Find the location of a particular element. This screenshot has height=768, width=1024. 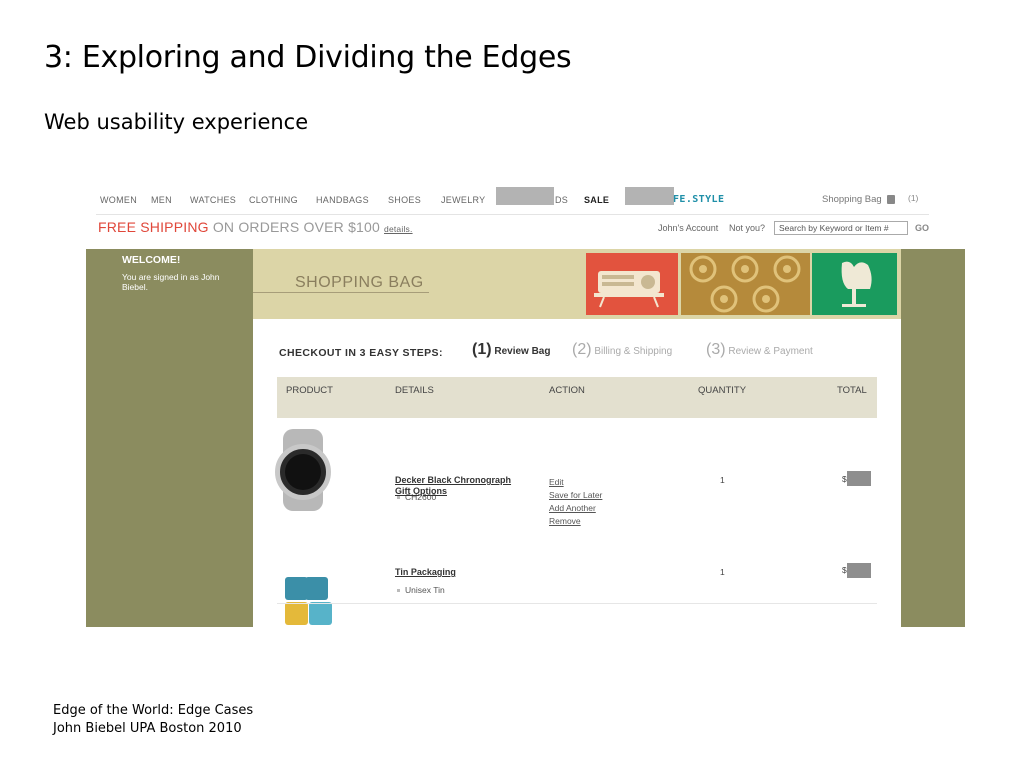

row-divider is located at coordinates (577, 603).